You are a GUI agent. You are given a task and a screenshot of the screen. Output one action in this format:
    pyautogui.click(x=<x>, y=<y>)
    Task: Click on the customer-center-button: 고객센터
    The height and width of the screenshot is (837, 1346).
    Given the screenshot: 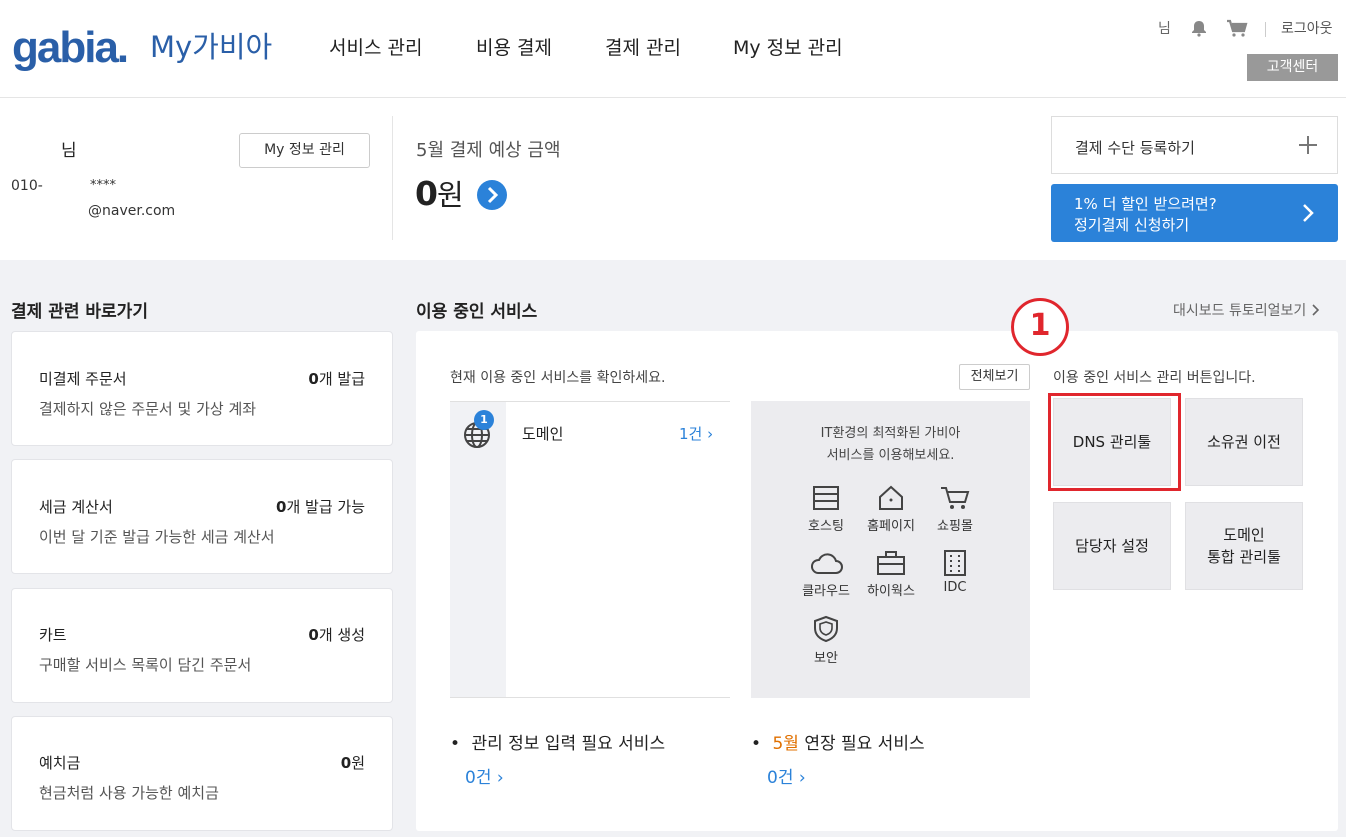 What is the action you would take?
    pyautogui.click(x=1292, y=67)
    